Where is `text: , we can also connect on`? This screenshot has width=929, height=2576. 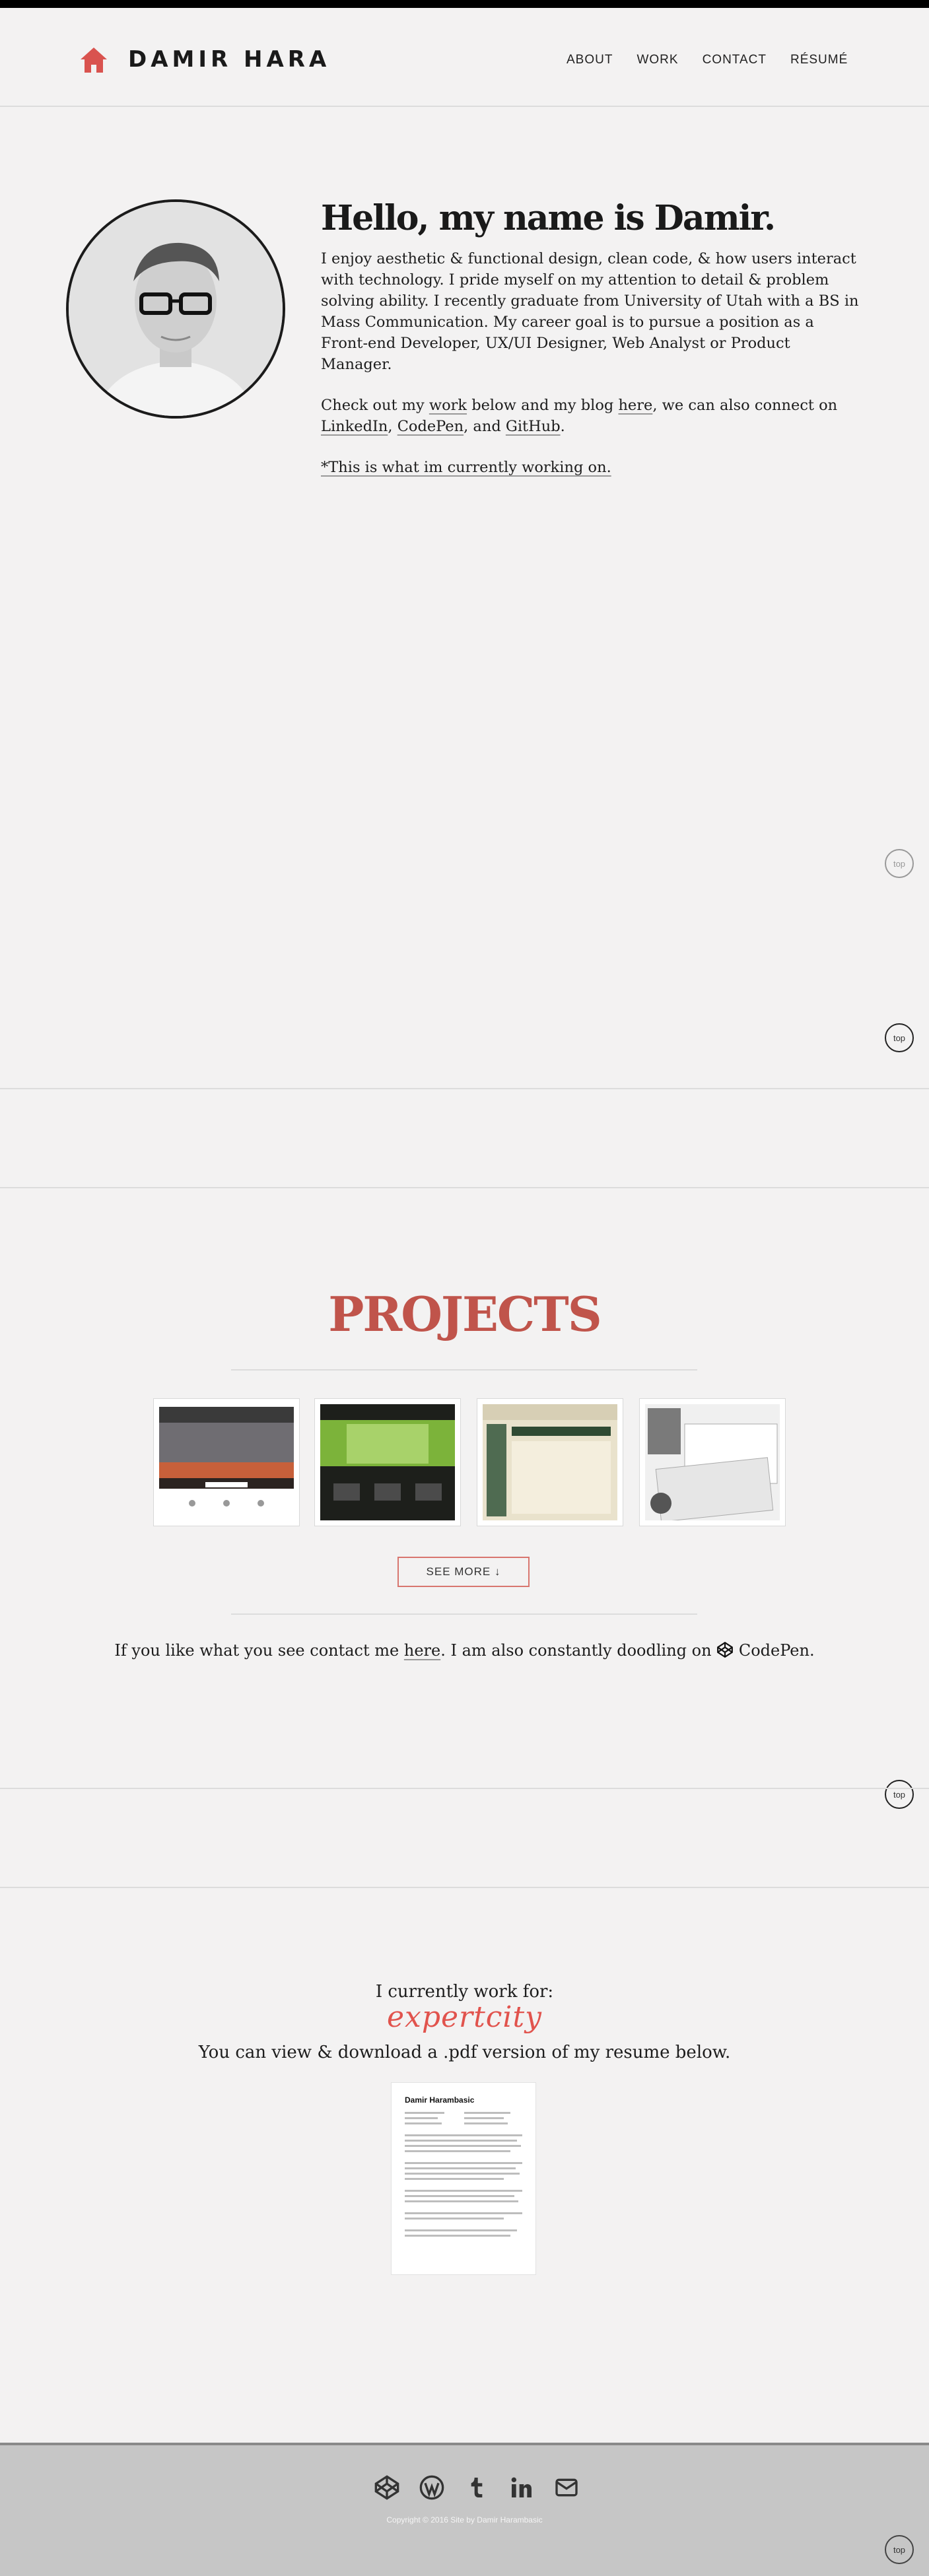
text: , we can also connect on is located at coordinates (745, 405).